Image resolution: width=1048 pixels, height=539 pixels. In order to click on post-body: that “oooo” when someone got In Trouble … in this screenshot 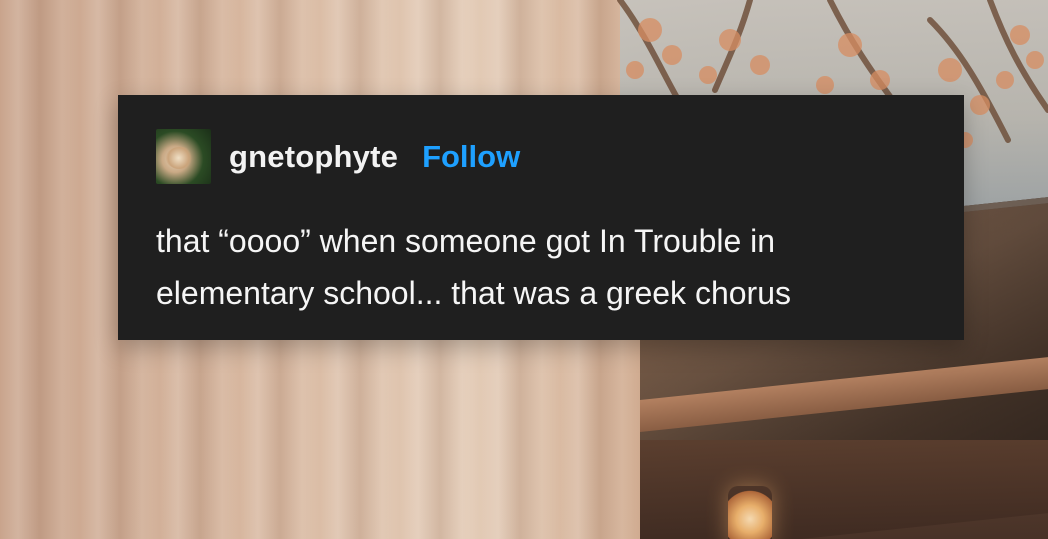, I will do `click(551, 267)`.